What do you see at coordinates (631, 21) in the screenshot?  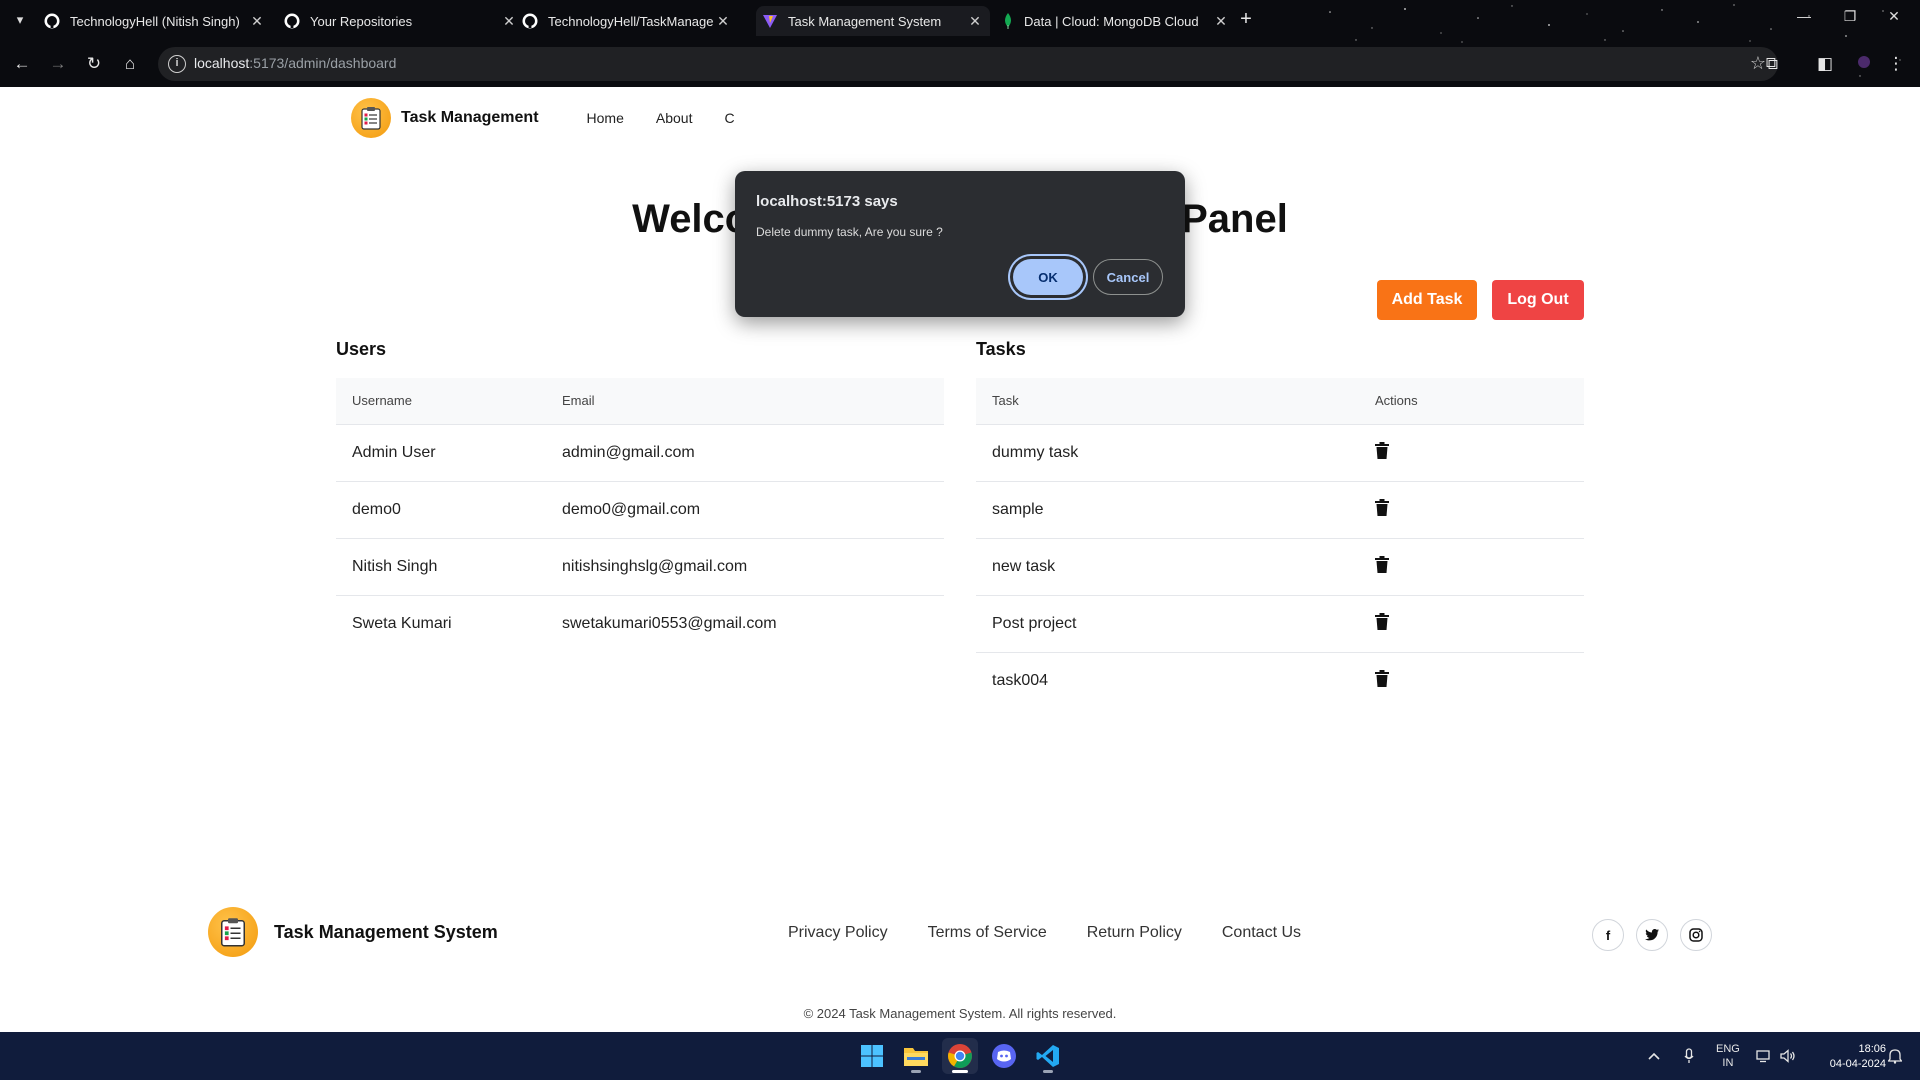 I see `tab-title: TechnologyHell/TaskManageme` at bounding box center [631, 21].